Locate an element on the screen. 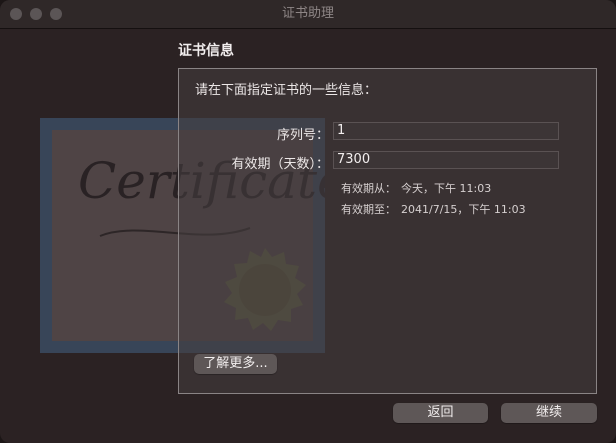 This screenshot has height=443, width=616. serial-number-field: 1 is located at coordinates (446, 131).